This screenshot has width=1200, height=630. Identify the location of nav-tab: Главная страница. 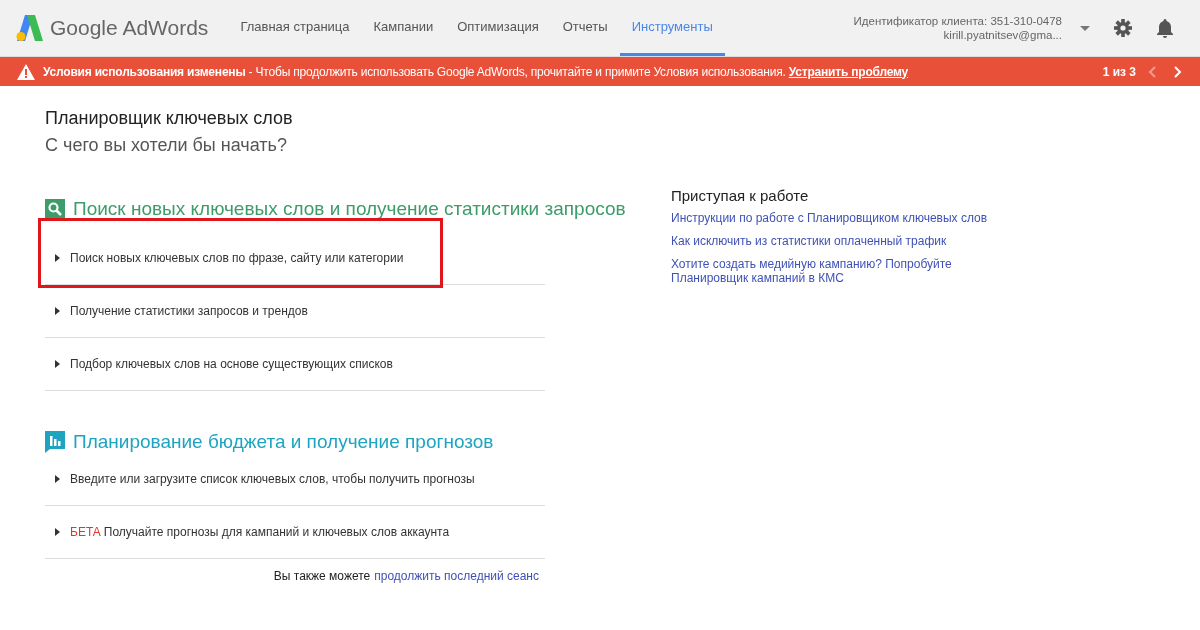
(295, 28).